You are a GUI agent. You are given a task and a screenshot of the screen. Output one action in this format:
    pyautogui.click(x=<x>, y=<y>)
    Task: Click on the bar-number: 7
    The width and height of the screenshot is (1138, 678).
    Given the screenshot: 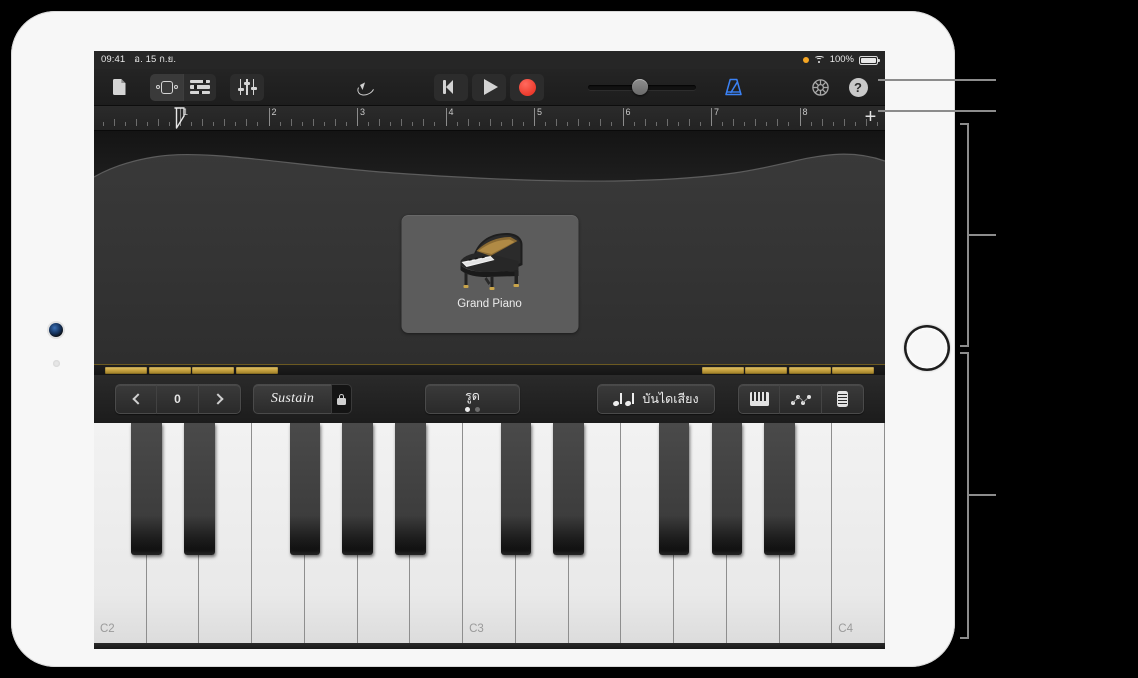 What is the action you would take?
    pyautogui.click(x=717, y=112)
    